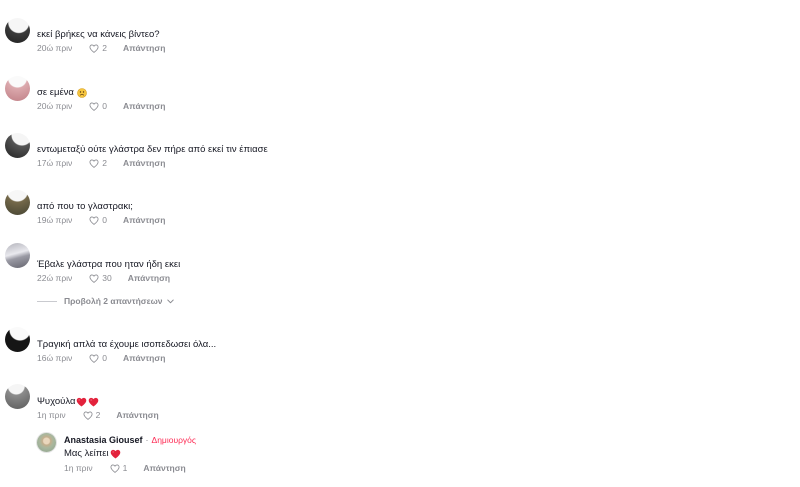 This screenshot has width=800, height=487. I want to click on comment-item: Ψυχούλα 1η πριν 2 Απάντηση, so click(82, 402).